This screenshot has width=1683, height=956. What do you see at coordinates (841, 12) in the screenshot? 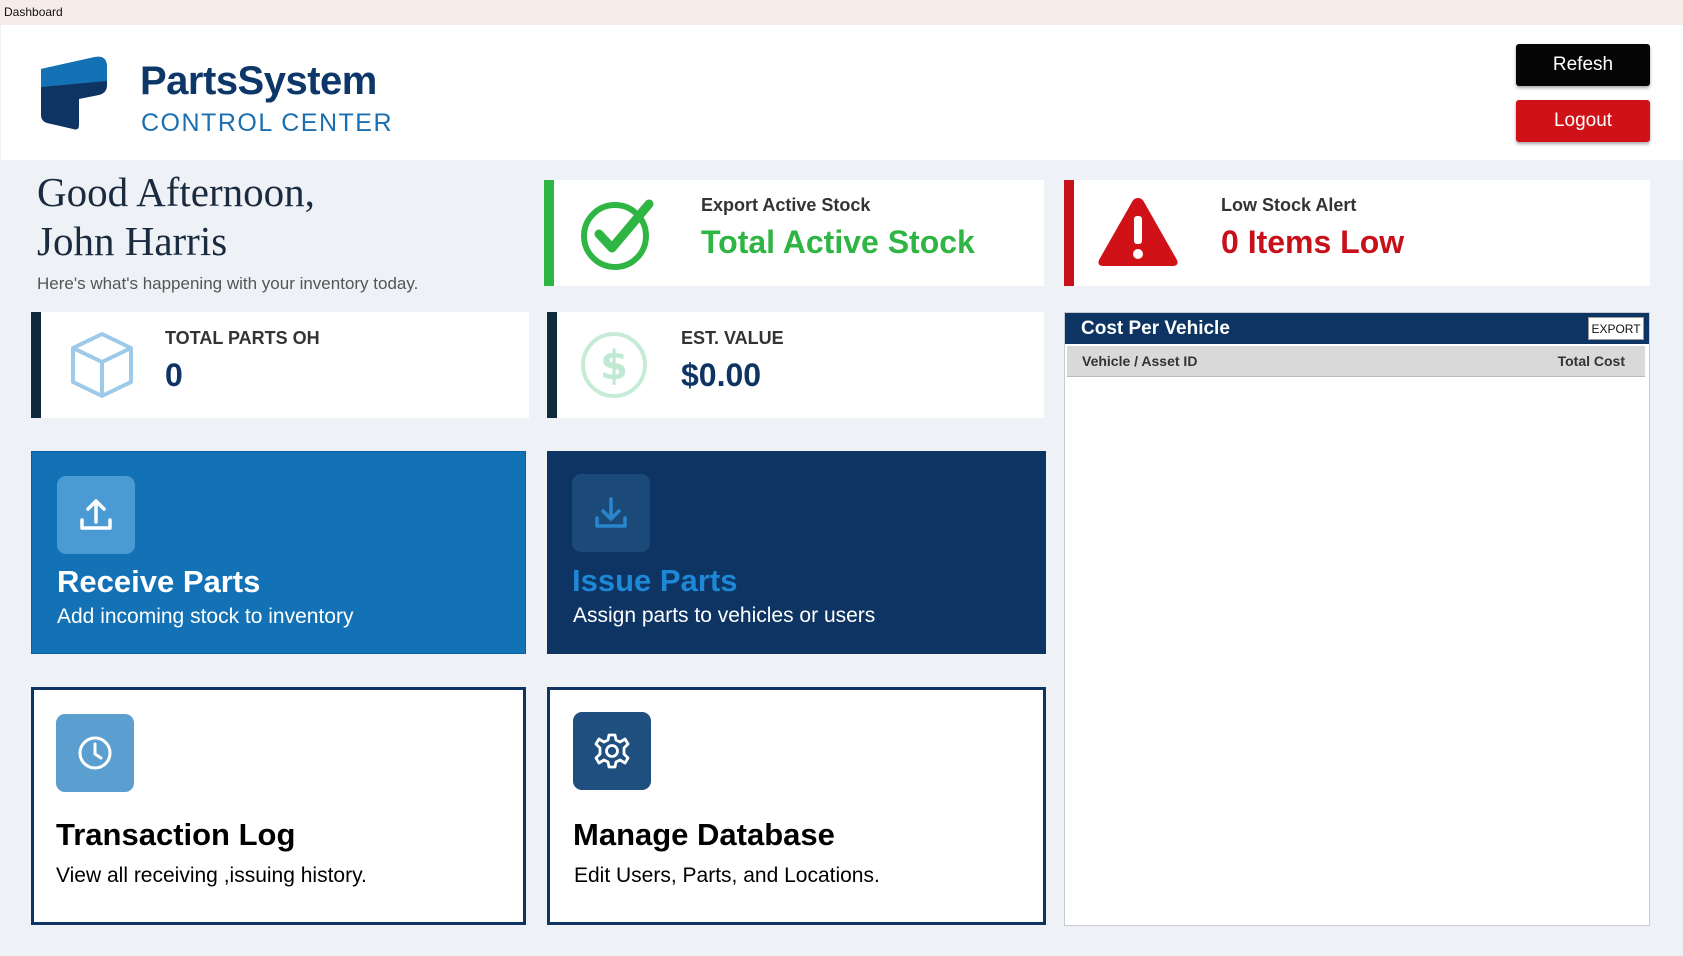
I see `window-titlebar: Dashboard` at bounding box center [841, 12].